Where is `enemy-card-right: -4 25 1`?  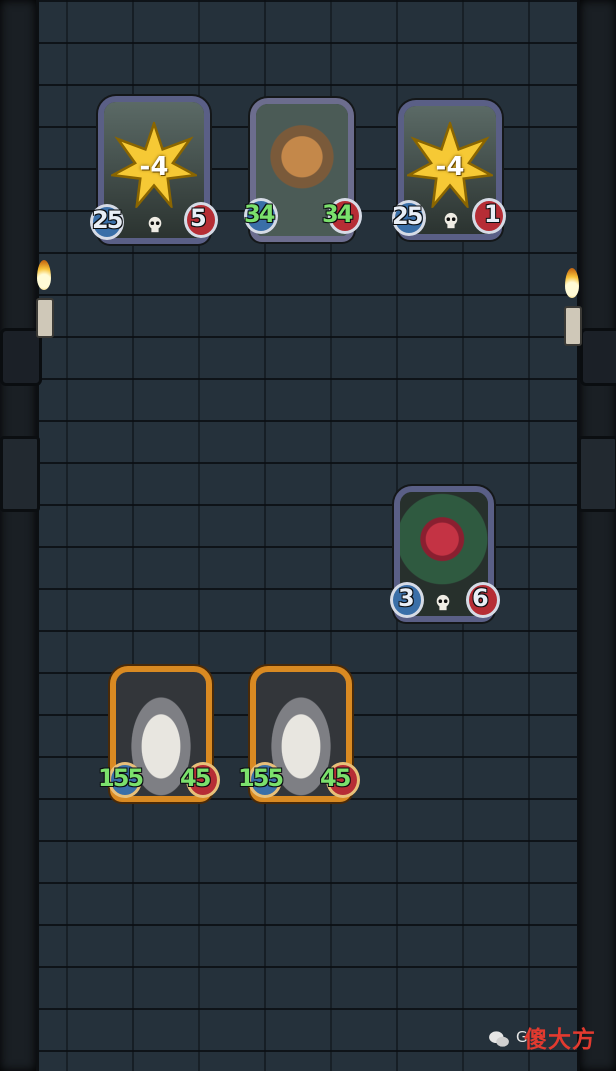
enemy-card-right: -4 25 1 is located at coordinates (449, 170).